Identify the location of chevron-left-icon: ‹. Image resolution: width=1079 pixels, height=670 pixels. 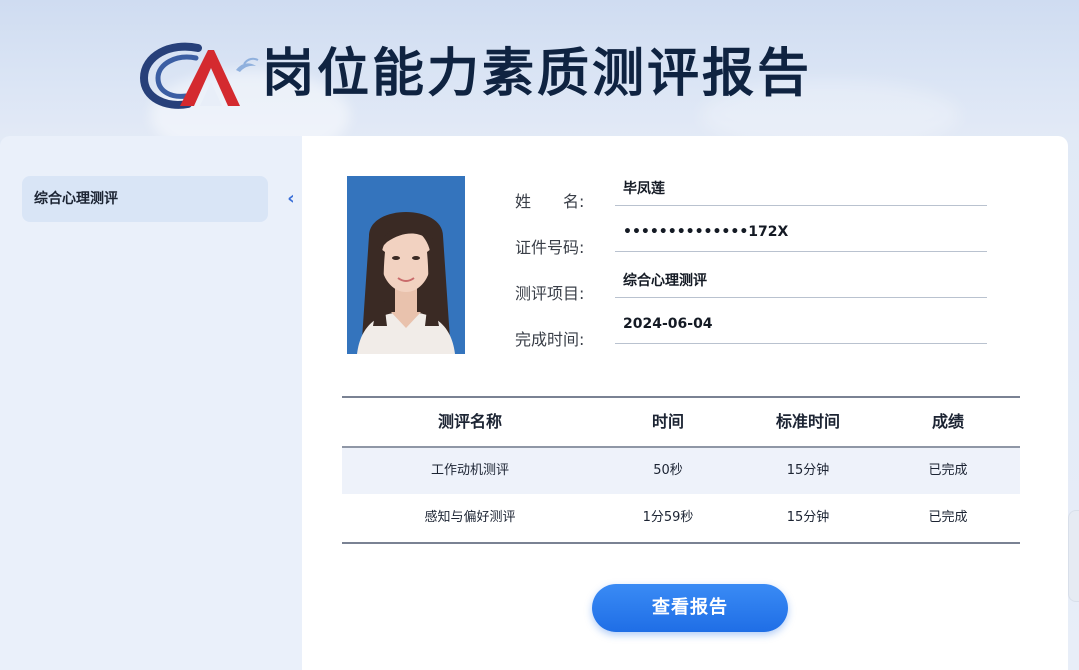
(291, 199).